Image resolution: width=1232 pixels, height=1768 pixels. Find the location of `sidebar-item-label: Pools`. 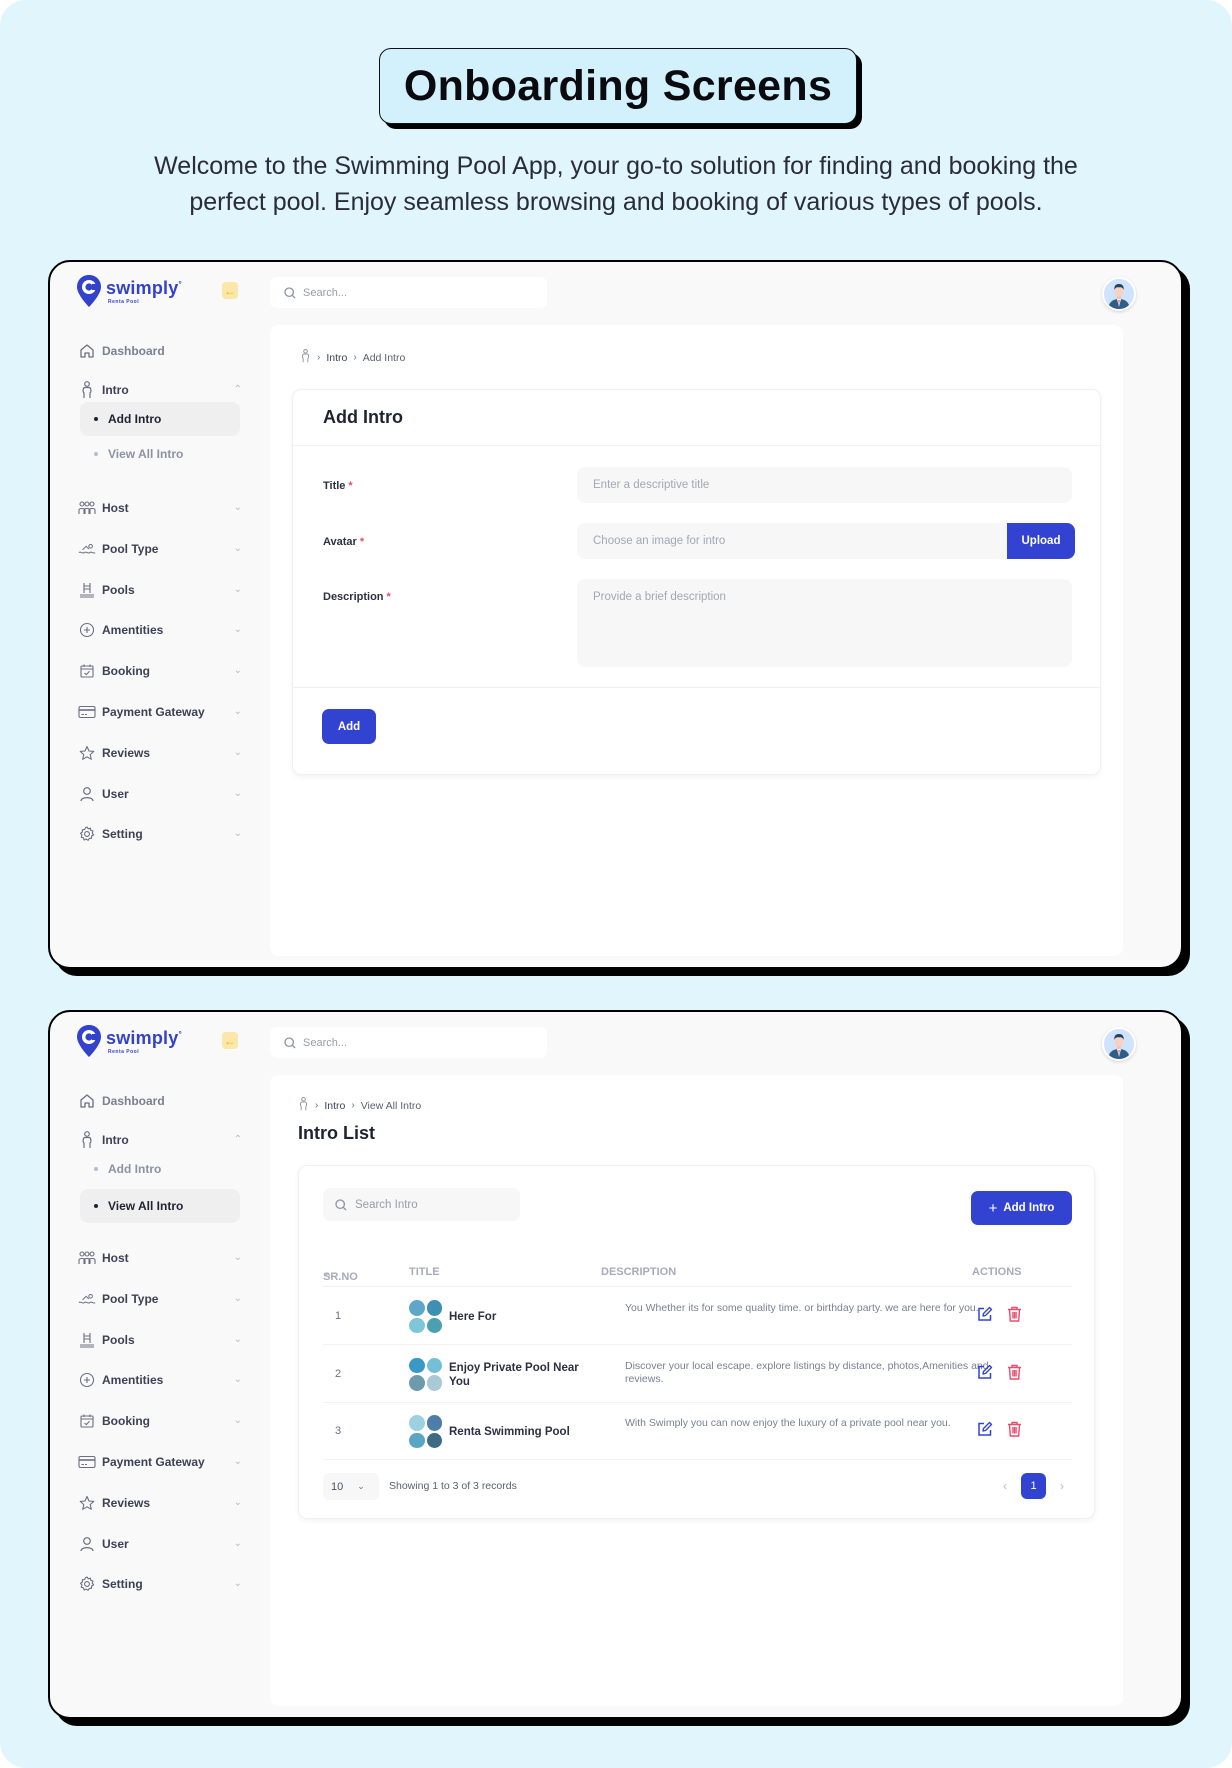

sidebar-item-label: Pools is located at coordinates (118, 589).